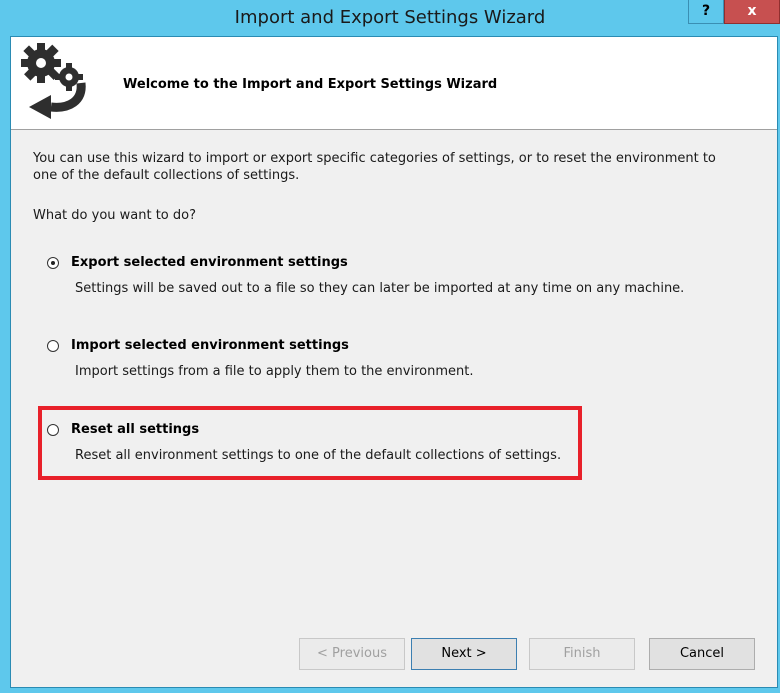  What do you see at coordinates (702, 654) in the screenshot?
I see `cancel-button: Cancel` at bounding box center [702, 654].